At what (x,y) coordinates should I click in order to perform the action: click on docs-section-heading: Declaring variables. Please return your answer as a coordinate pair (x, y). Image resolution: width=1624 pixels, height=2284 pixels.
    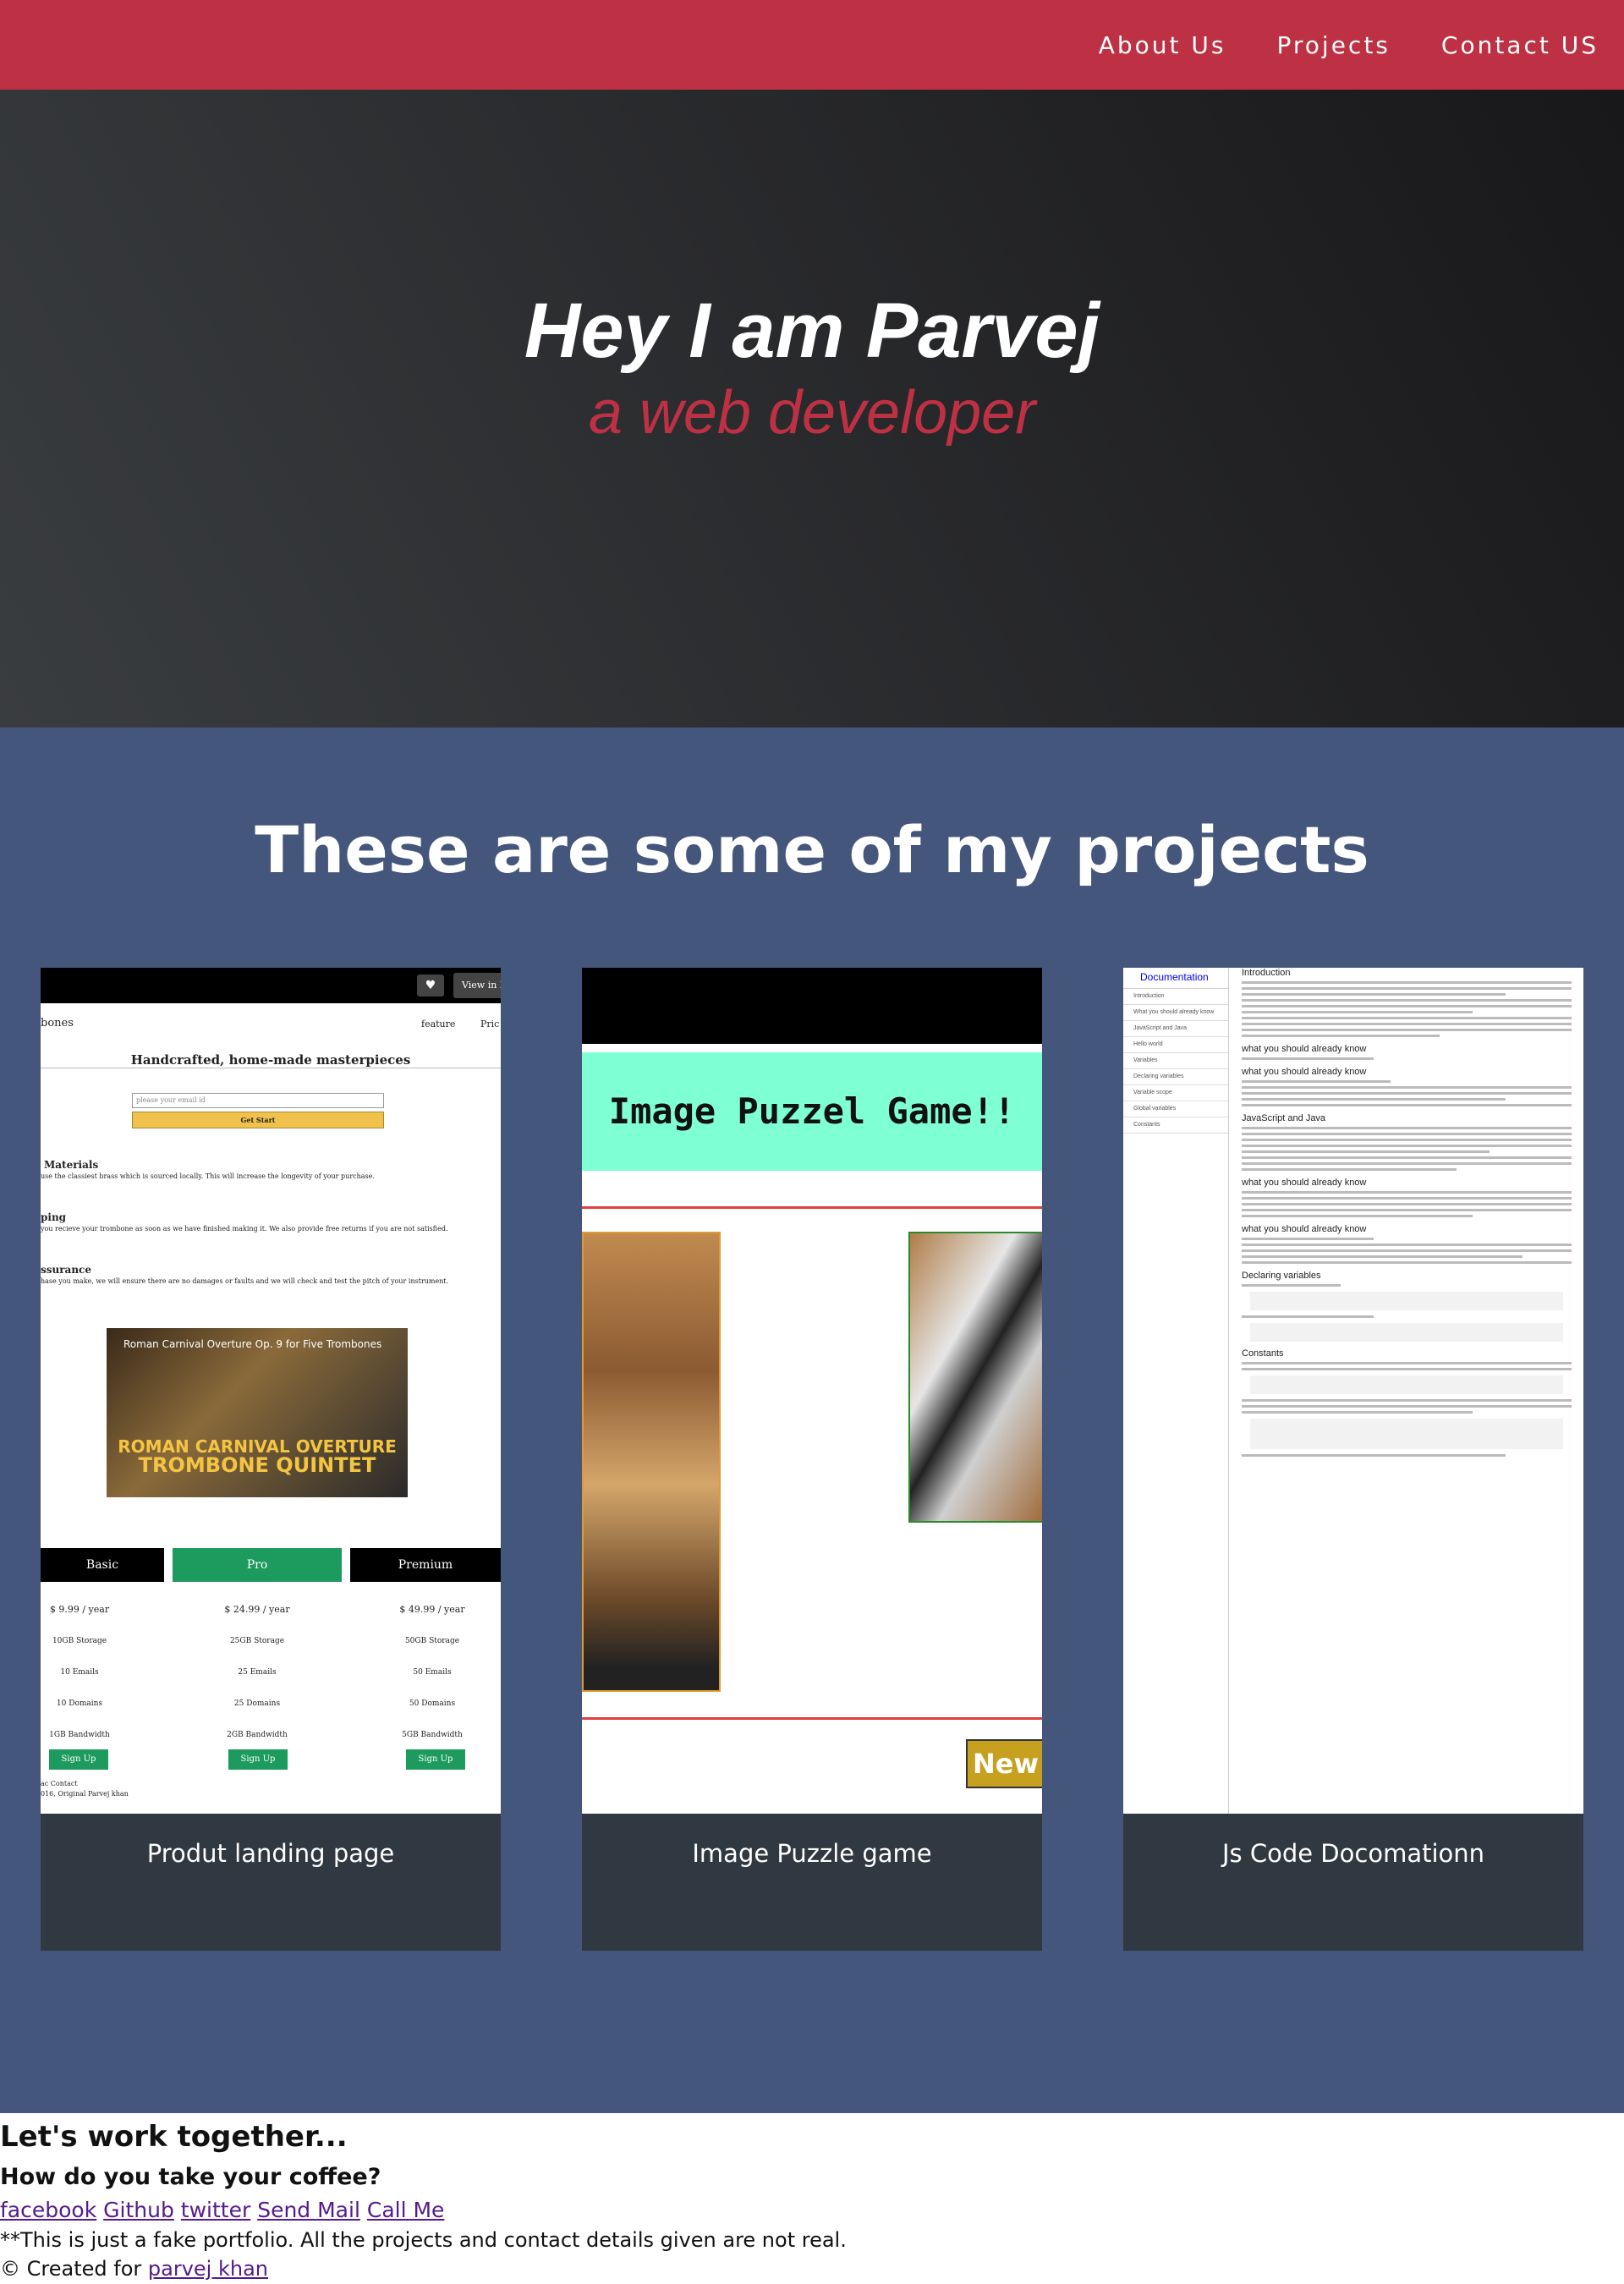
    Looking at the image, I should click on (1282, 1276).